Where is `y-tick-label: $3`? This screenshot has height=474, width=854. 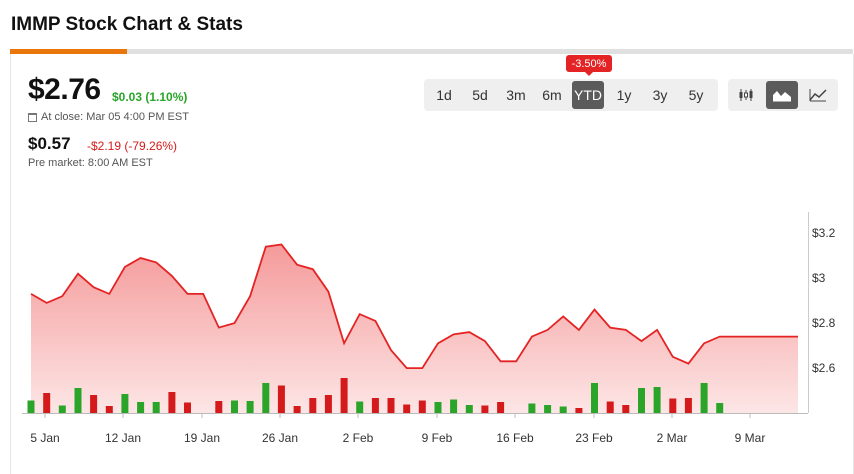 y-tick-label: $3 is located at coordinates (819, 278).